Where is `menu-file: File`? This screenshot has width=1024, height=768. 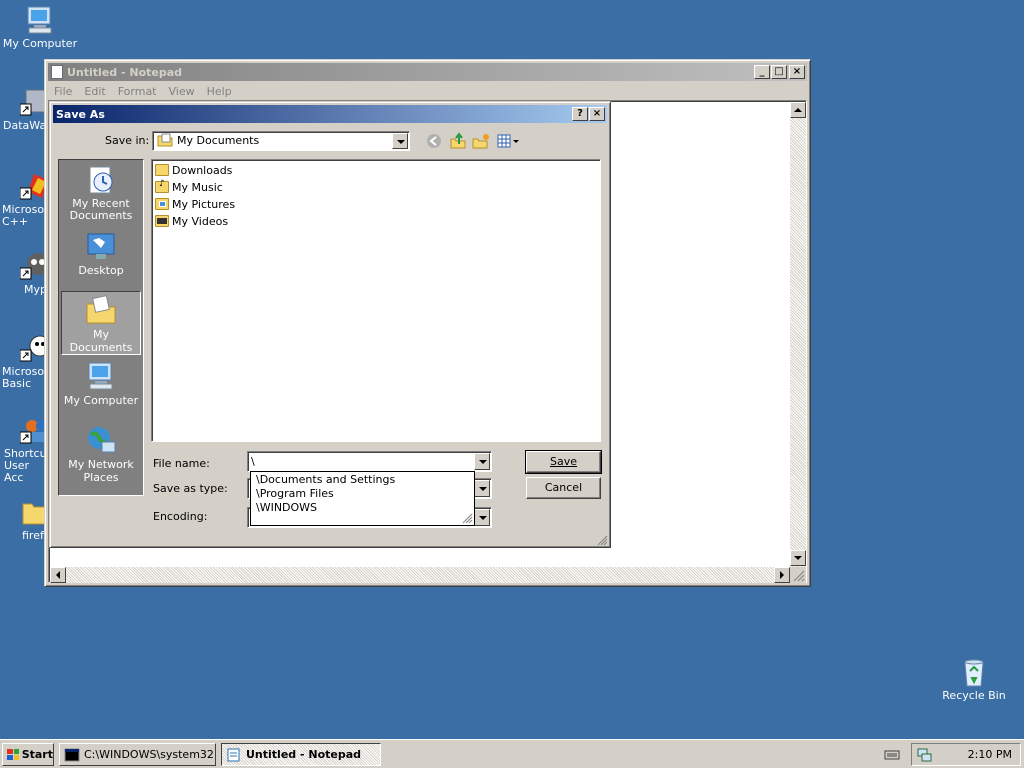
menu-file: File is located at coordinates (63, 91).